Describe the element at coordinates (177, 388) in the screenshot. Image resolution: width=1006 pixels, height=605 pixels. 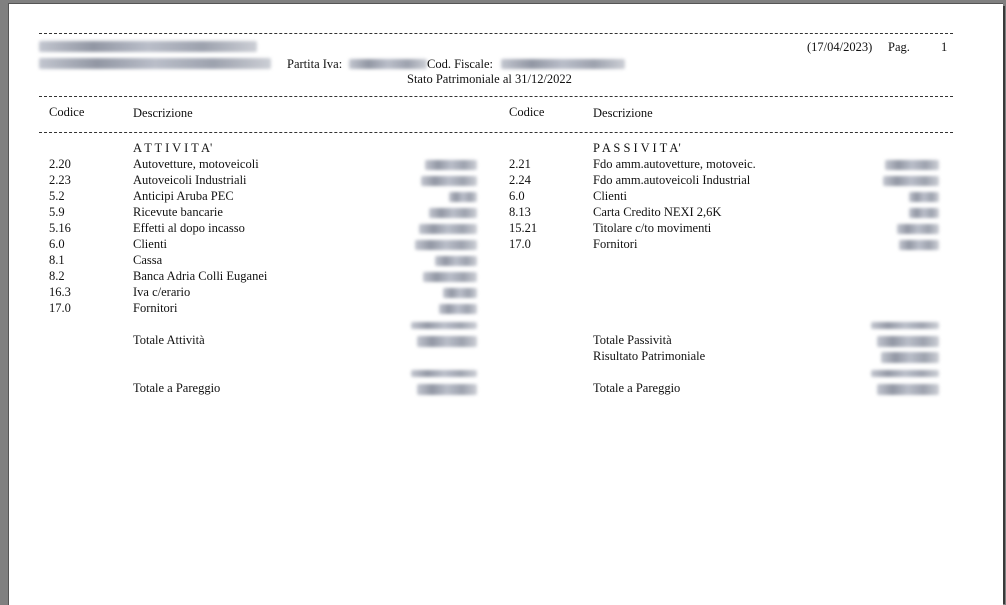
I see `totale-pareggio-left-label: Totale a Pareggio` at that location.